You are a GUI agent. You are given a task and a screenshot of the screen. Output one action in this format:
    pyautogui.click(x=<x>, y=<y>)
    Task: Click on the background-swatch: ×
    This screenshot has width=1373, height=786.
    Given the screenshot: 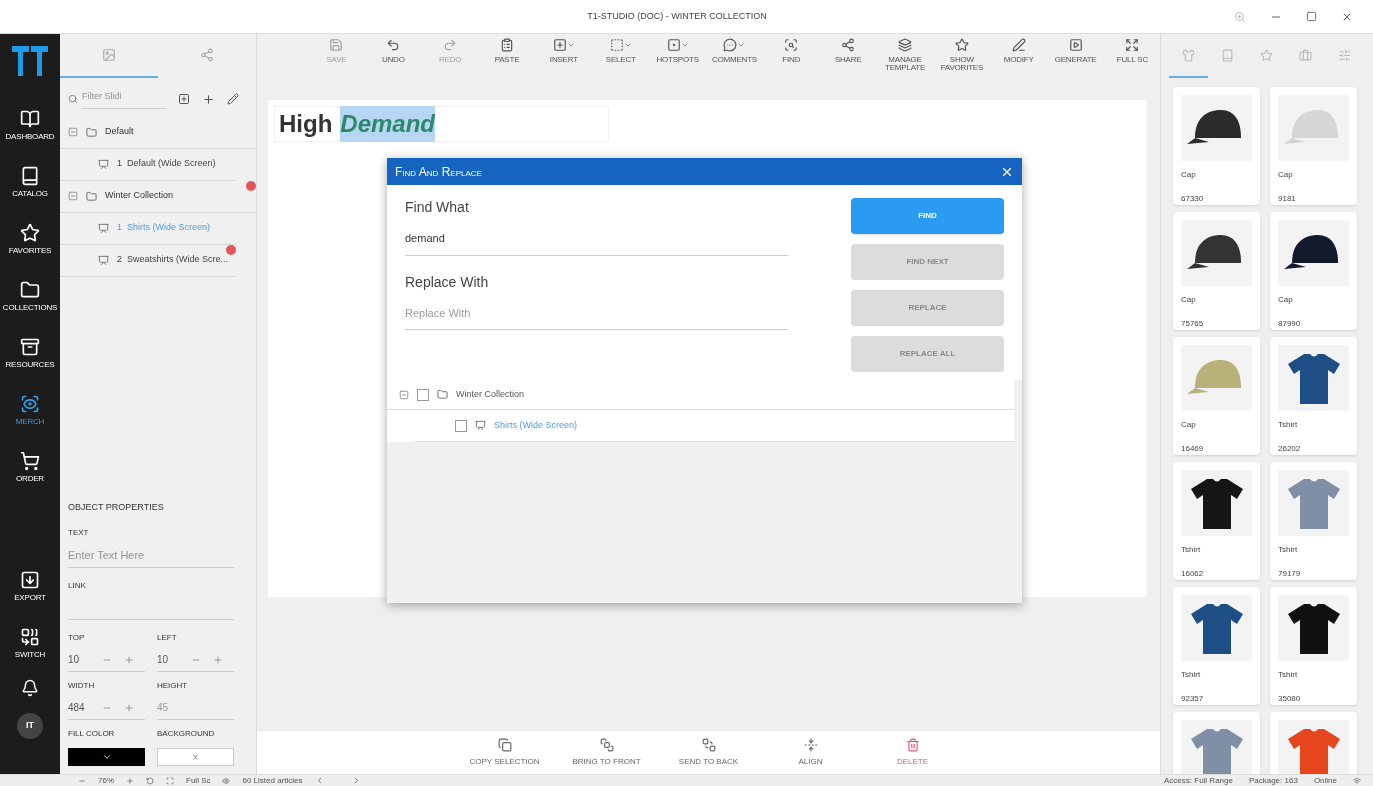 What is the action you would take?
    pyautogui.click(x=195, y=757)
    